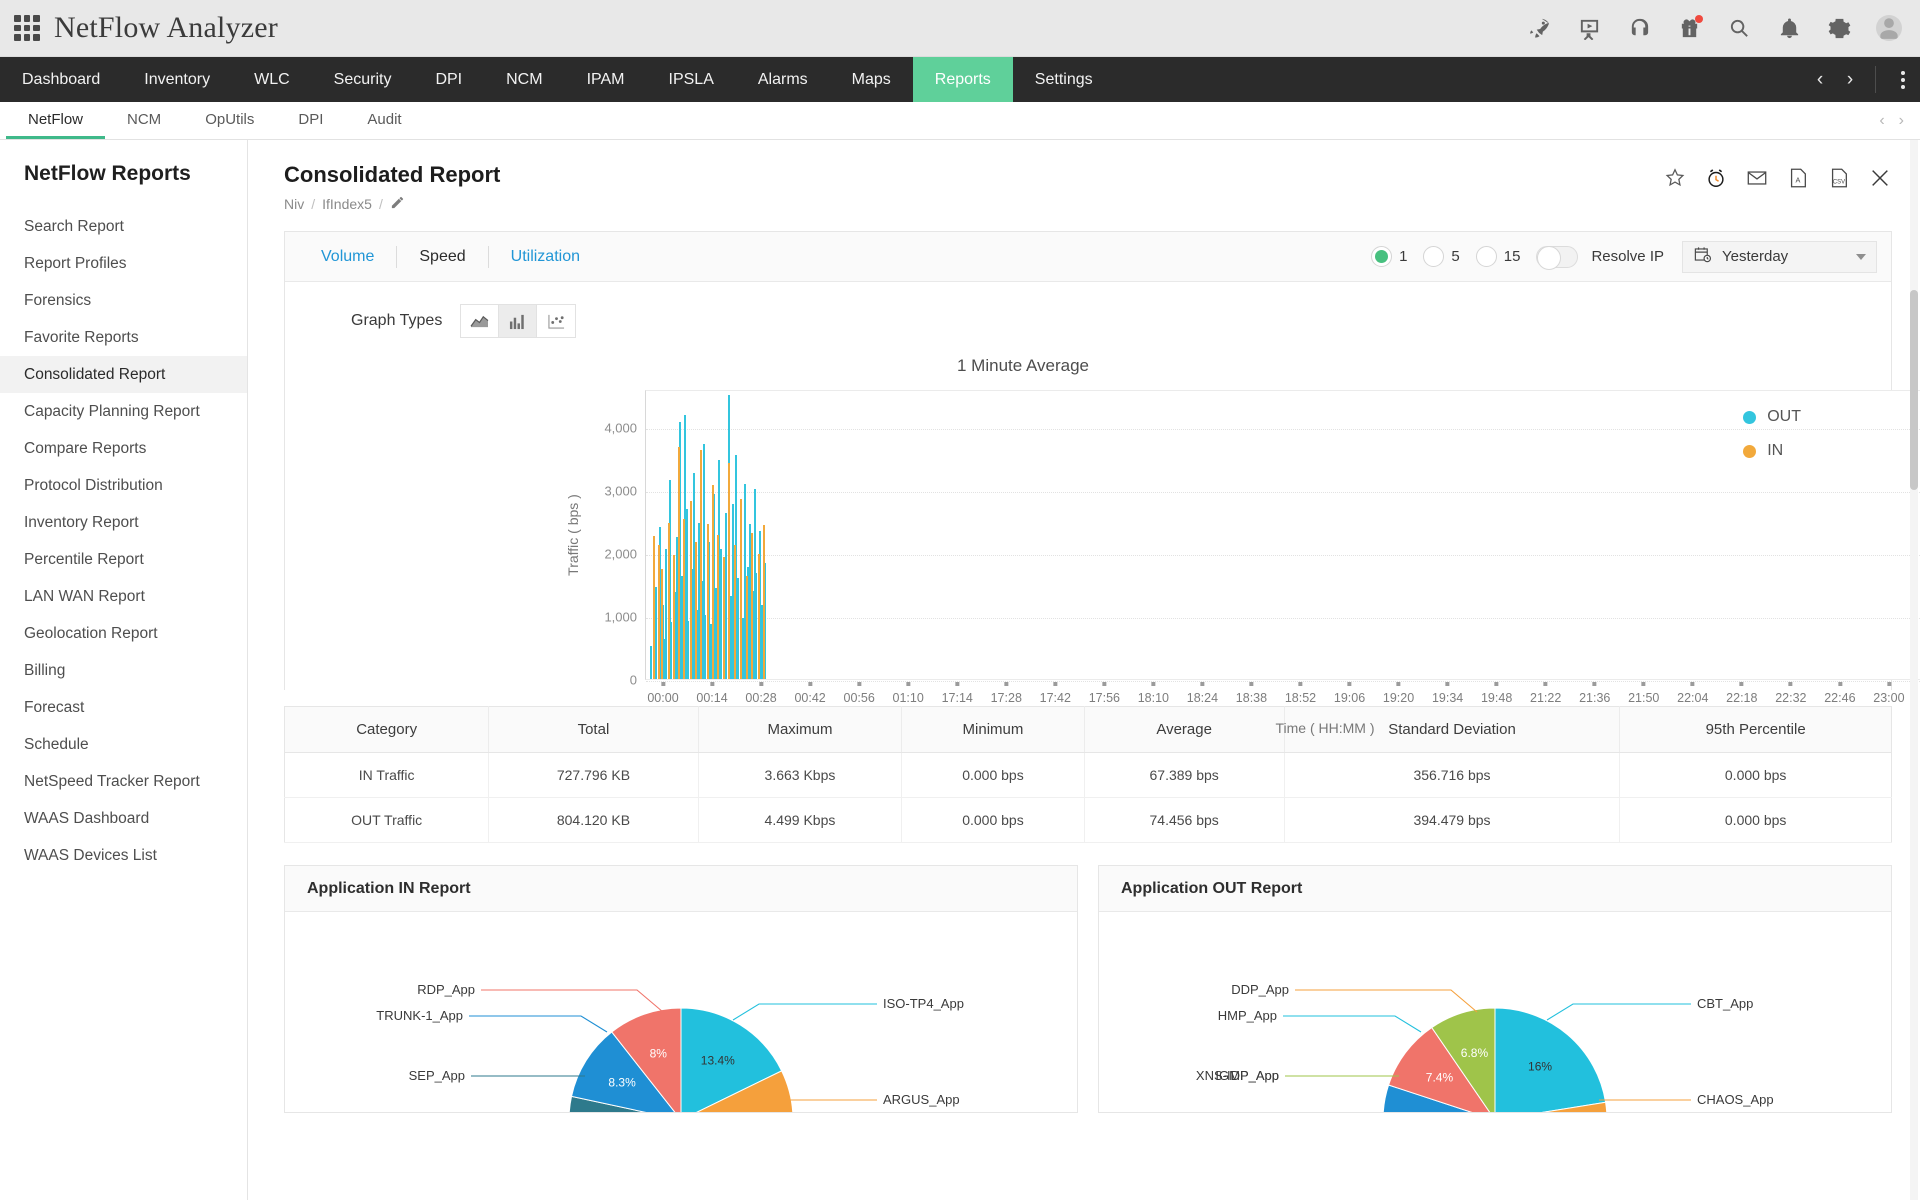 Image resolution: width=1920 pixels, height=1200 pixels. What do you see at coordinates (1557, 257) in the screenshot?
I see `resolve-ip-toggle` at bounding box center [1557, 257].